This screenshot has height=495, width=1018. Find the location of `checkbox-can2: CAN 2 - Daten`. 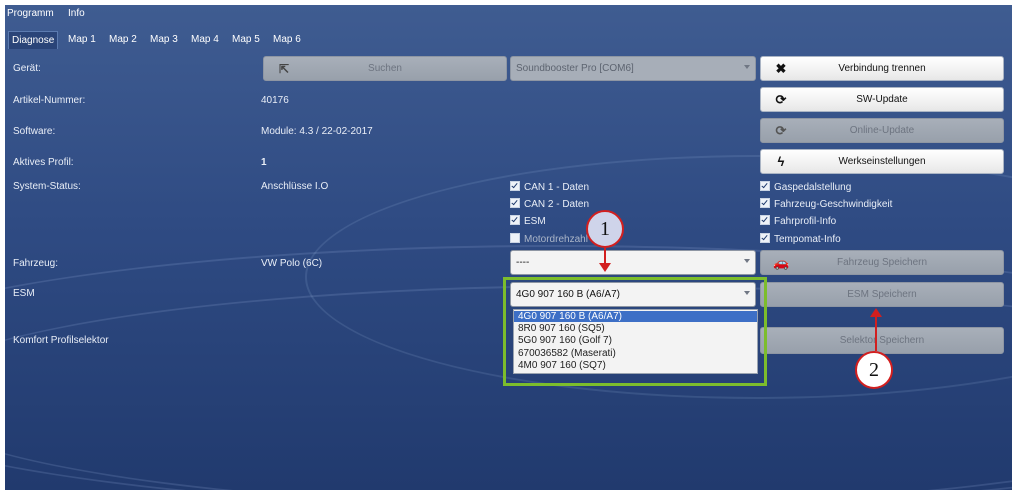

checkbox-can2: CAN 2 - Daten is located at coordinates (549, 204).